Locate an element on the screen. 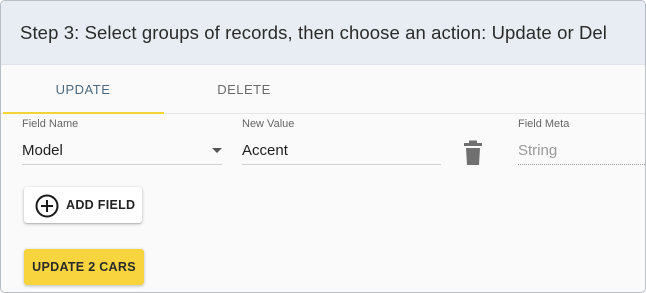 The image size is (646, 293). update-cars-button: UPDATE 2 CARS is located at coordinates (84, 267).